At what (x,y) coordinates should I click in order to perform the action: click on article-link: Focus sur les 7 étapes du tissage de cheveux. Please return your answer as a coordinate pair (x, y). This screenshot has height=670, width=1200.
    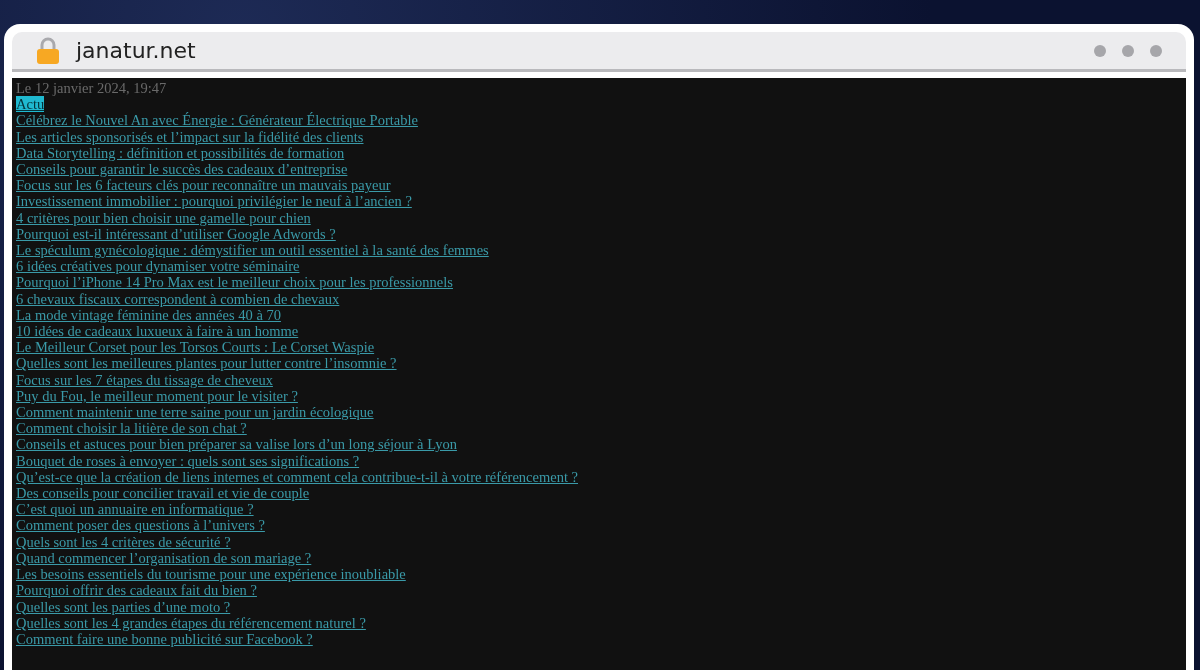
    Looking at the image, I should click on (144, 379).